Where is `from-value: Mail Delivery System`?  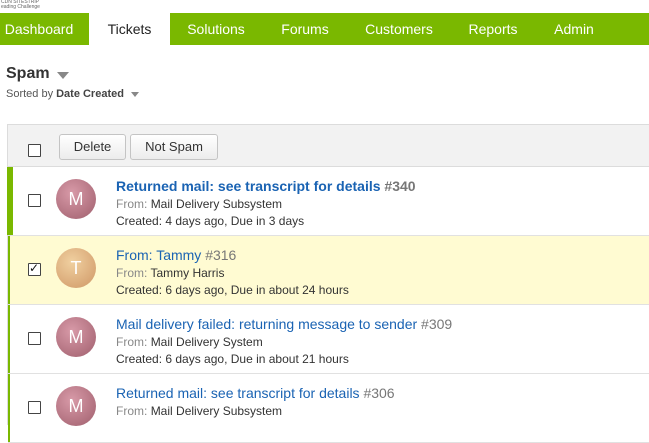
from-value: Mail Delivery System is located at coordinates (206, 342).